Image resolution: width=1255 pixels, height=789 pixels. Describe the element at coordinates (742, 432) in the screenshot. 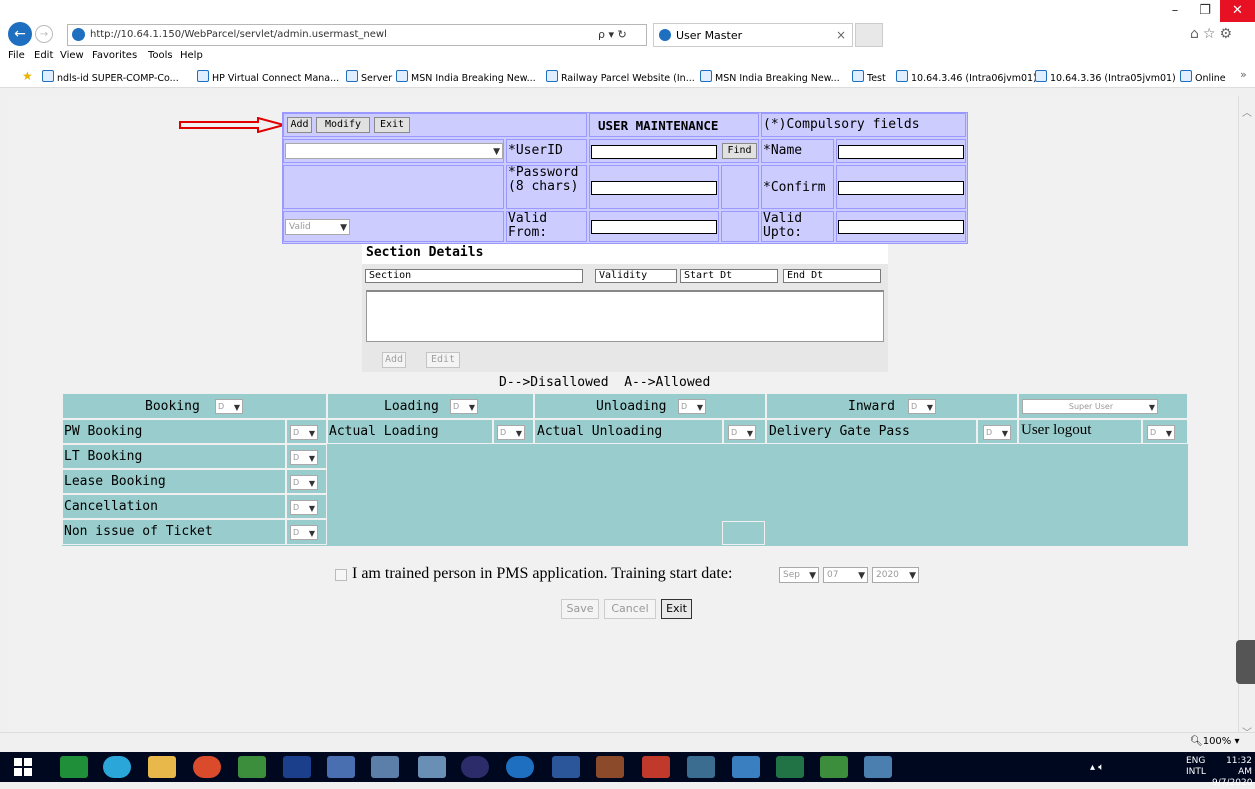

I see `unloading-option-select: D ▼` at that location.